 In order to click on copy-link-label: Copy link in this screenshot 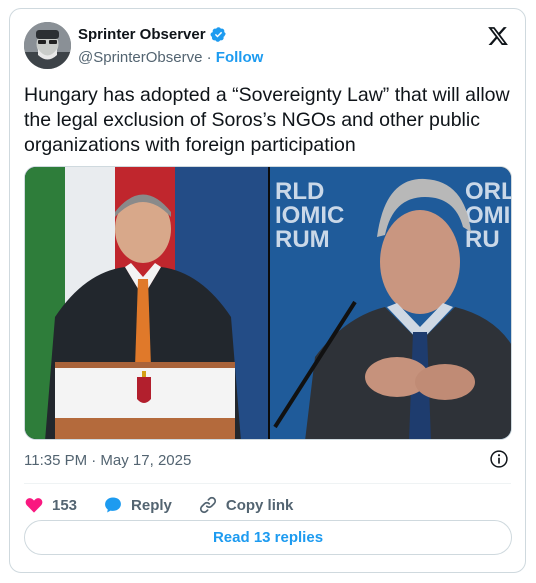, I will do `click(259, 505)`.